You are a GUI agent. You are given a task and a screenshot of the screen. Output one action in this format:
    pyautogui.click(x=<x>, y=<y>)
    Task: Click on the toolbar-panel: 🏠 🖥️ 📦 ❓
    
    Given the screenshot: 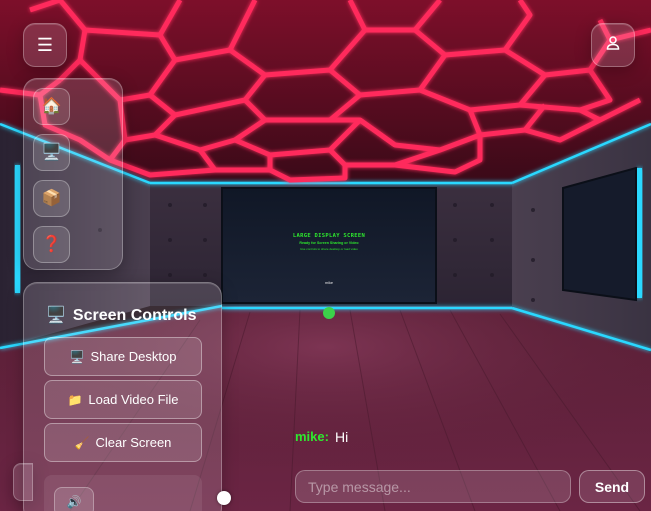 What is the action you would take?
    pyautogui.click(x=73, y=174)
    